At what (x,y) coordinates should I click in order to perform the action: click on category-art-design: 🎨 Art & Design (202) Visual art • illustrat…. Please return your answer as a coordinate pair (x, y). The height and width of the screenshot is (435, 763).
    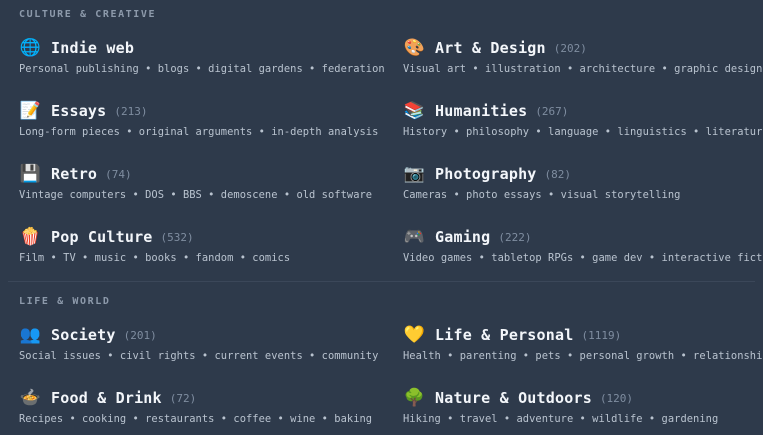
    Looking at the image, I should click on (583, 61).